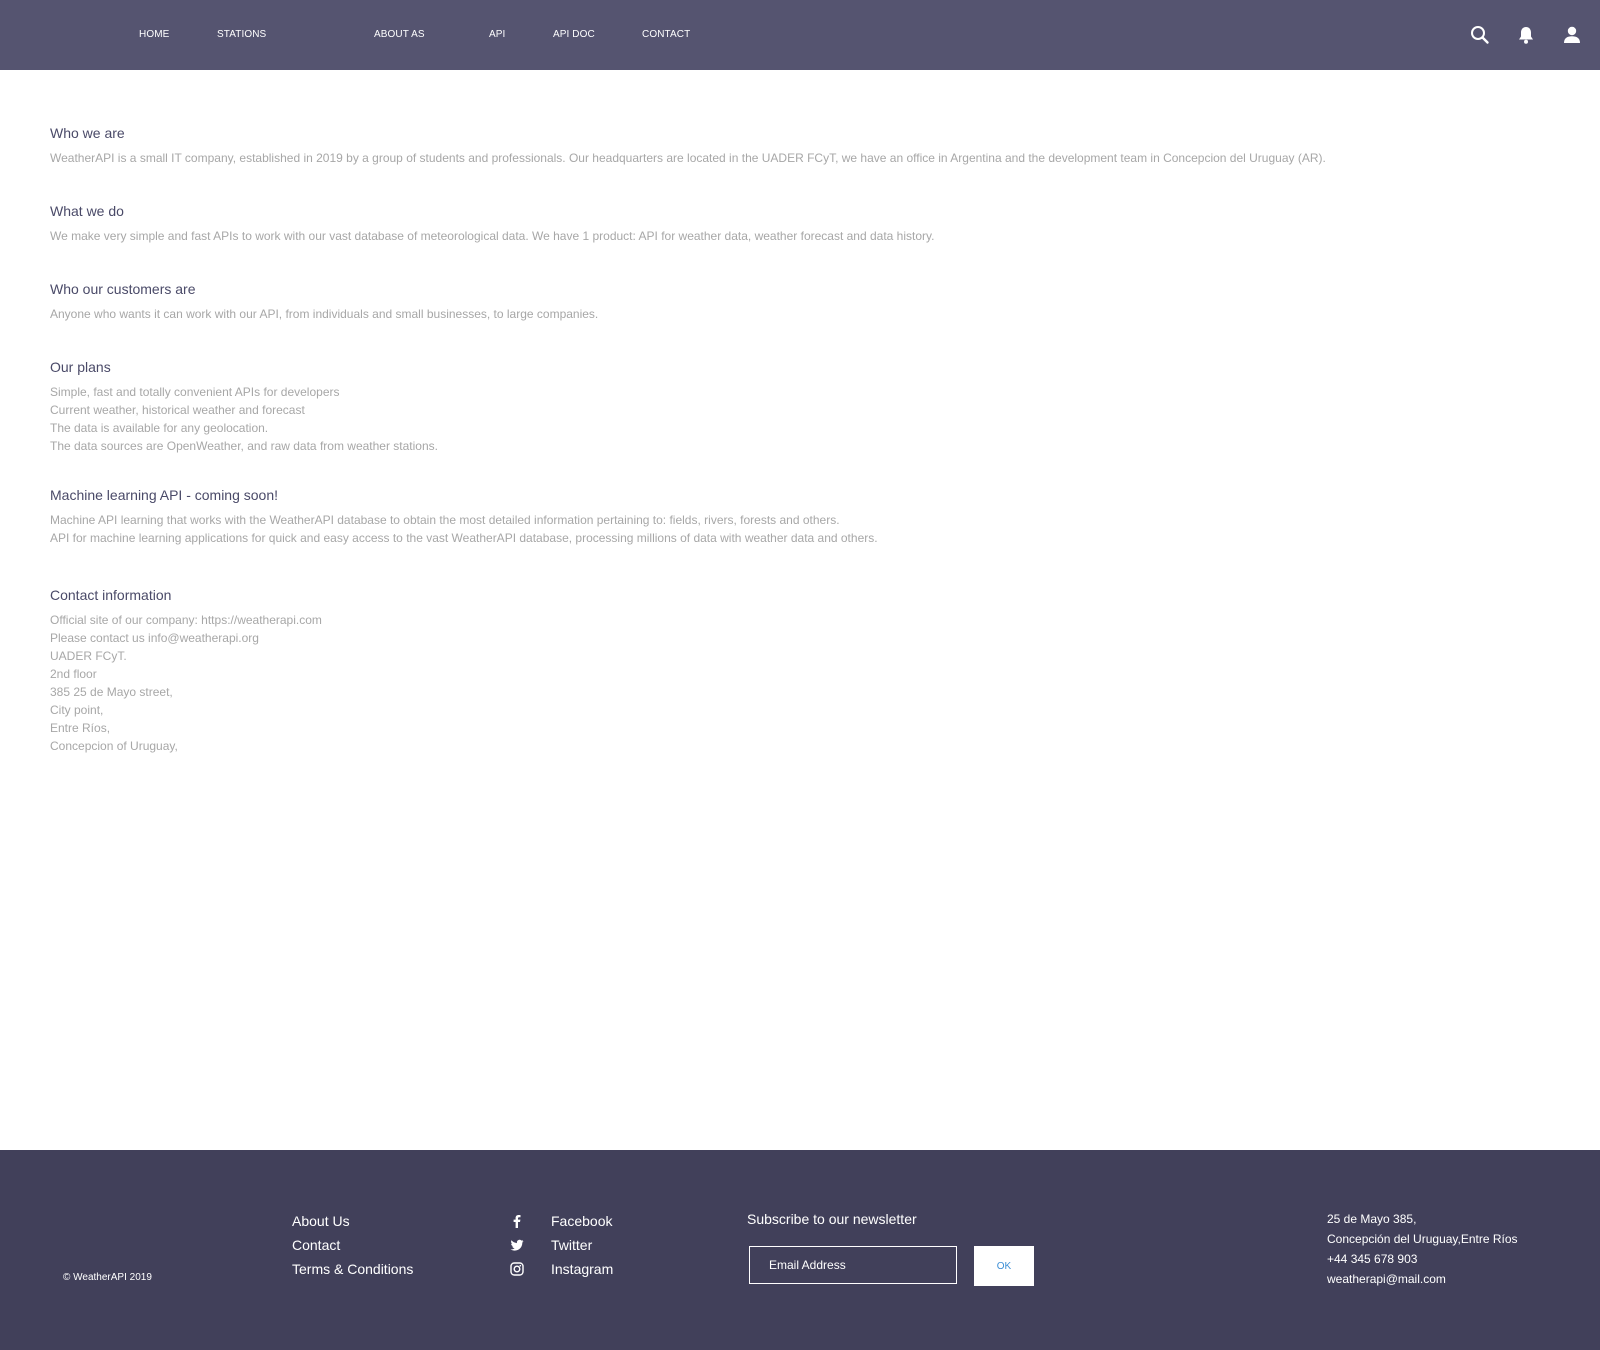 The image size is (1600, 1350). I want to click on social-label: Twitter, so click(572, 1245).